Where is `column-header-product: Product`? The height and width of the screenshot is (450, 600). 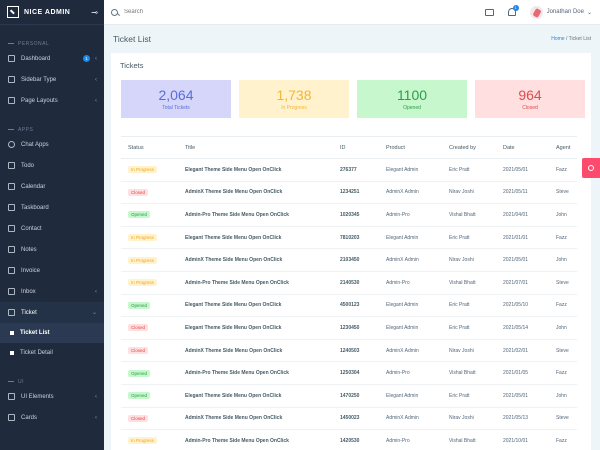 column-header-product: Product is located at coordinates (410, 147).